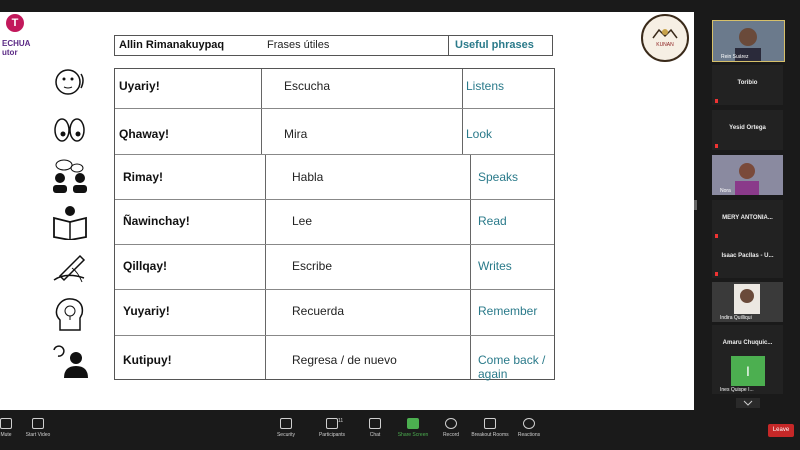 This screenshot has height=450, width=800. What do you see at coordinates (367, 177) in the screenshot?
I see `spanish-cell: Habla` at bounding box center [367, 177].